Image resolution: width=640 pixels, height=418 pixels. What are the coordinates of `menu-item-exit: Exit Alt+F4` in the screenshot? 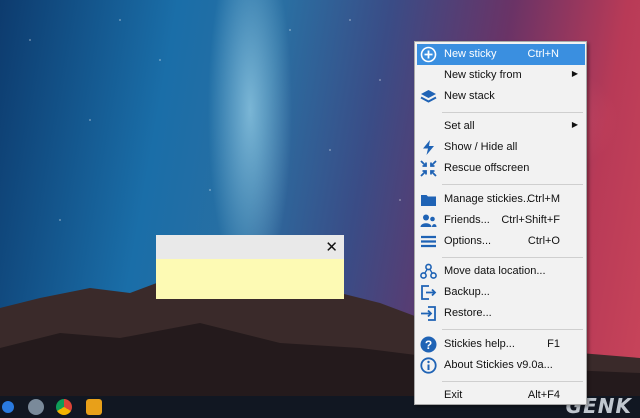 It's located at (501, 395).